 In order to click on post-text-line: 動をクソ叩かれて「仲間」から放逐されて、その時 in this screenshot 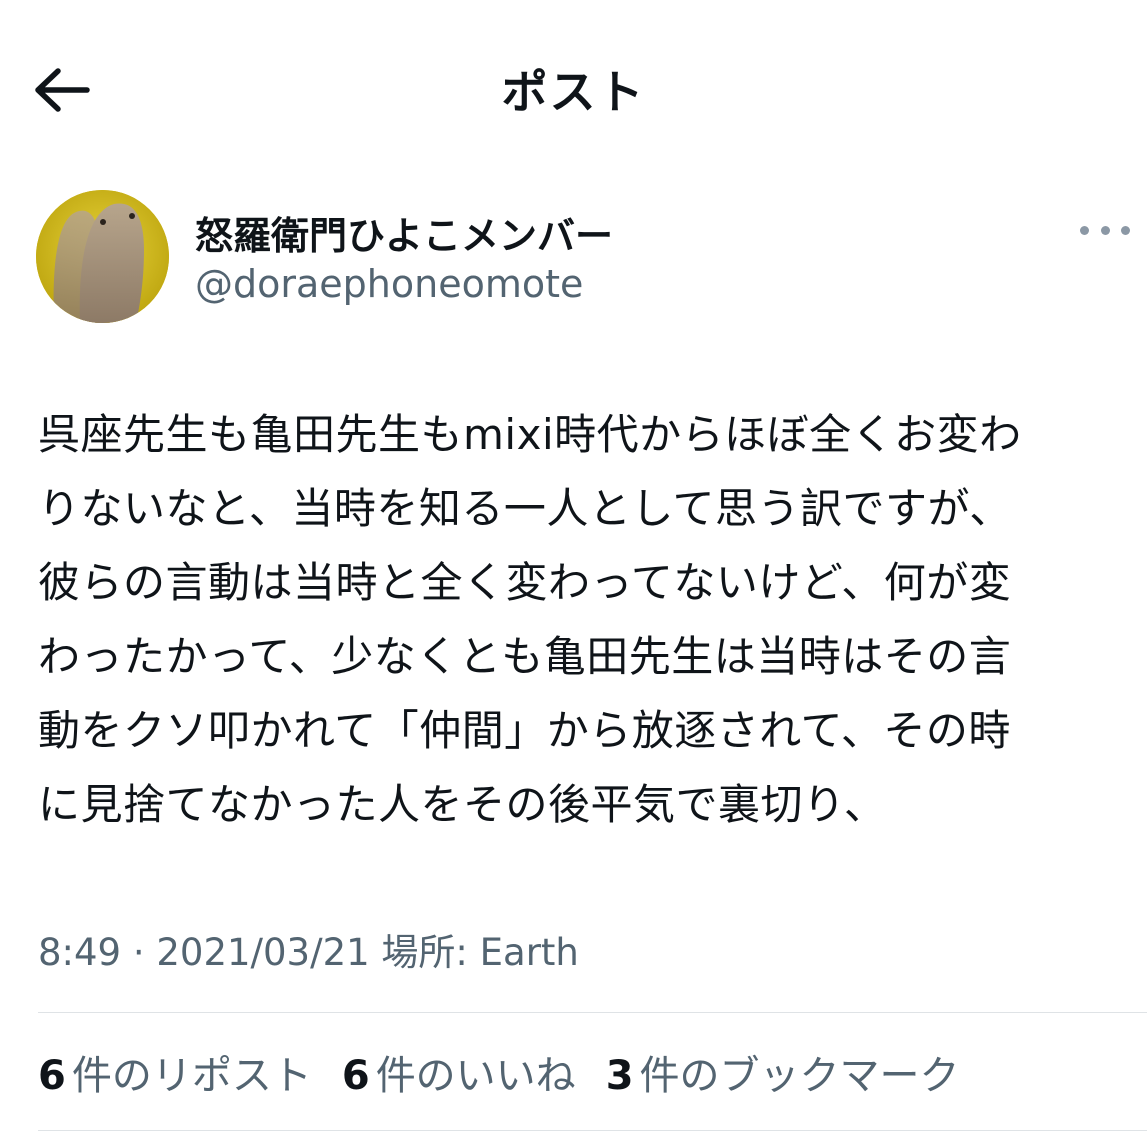, I will do `click(524, 730)`.